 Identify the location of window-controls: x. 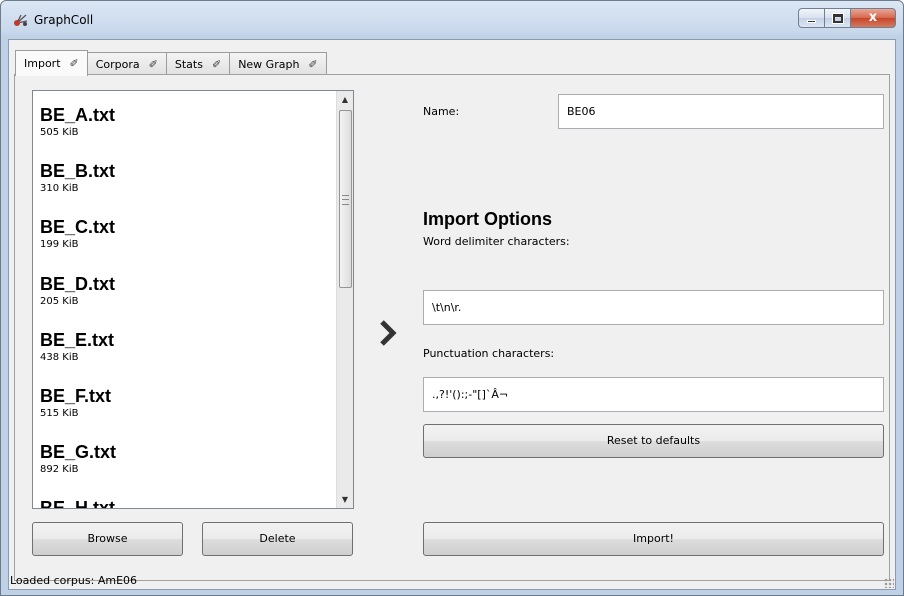
(847, 19).